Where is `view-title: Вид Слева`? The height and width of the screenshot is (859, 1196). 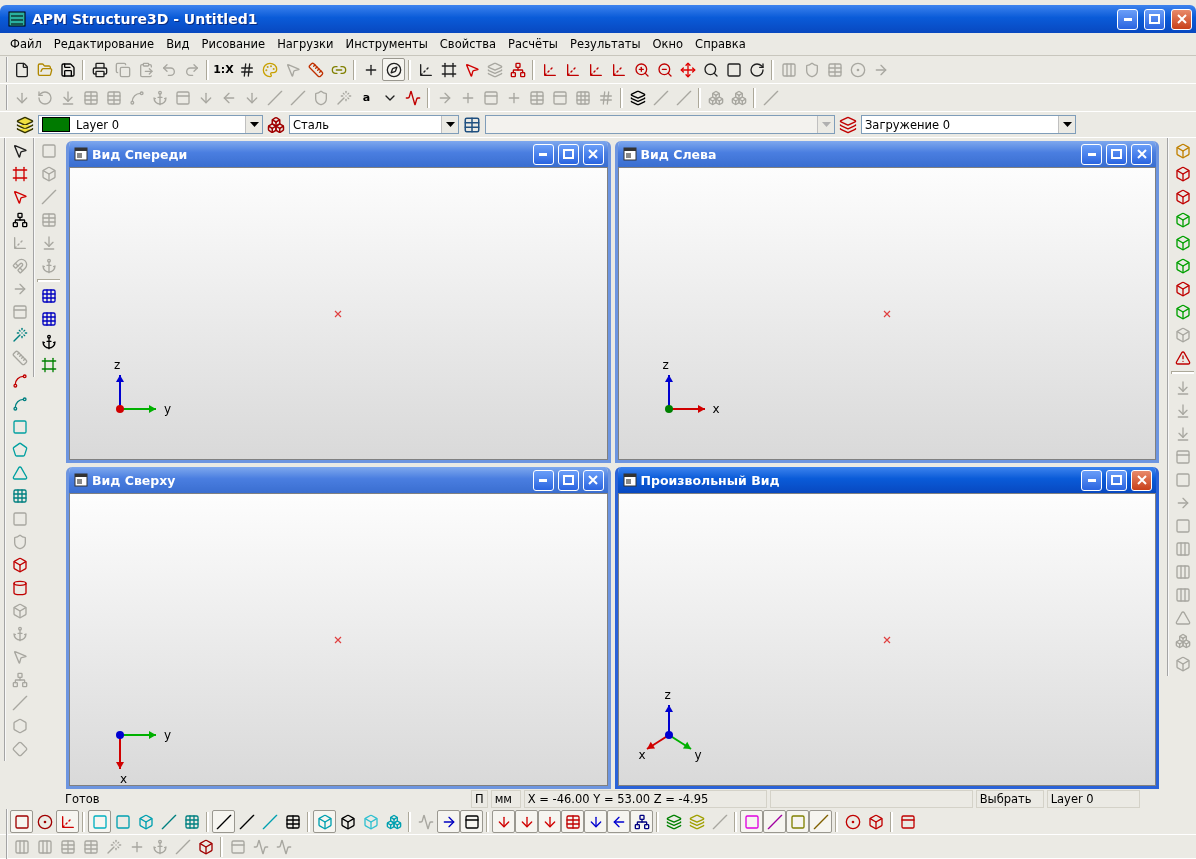
view-title: Вид Слева is located at coordinates (679, 154).